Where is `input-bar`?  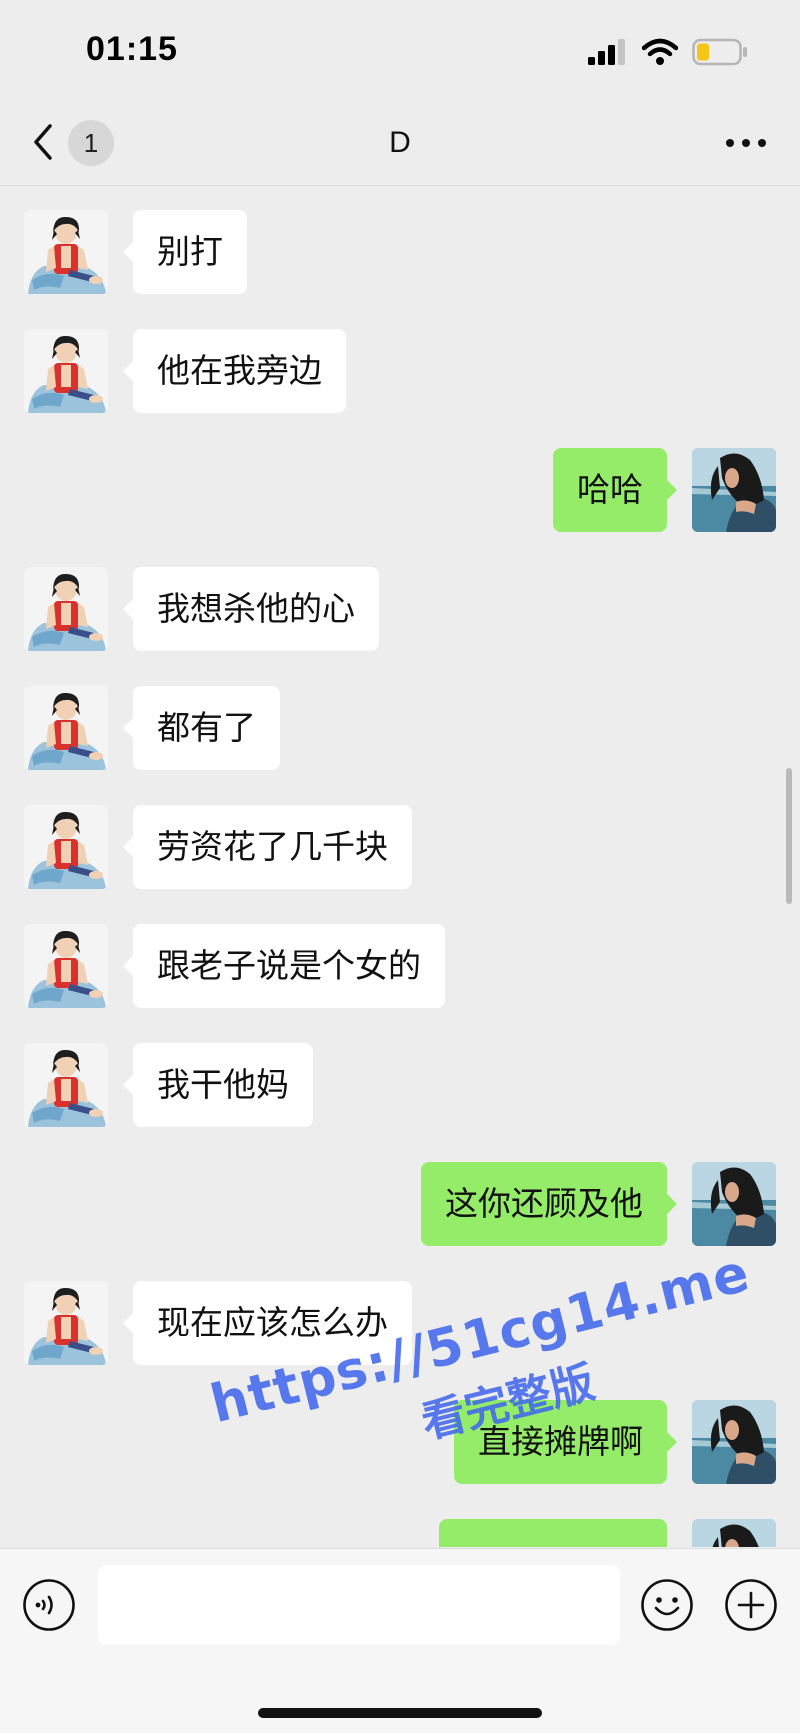
input-bar is located at coordinates (400, 1603).